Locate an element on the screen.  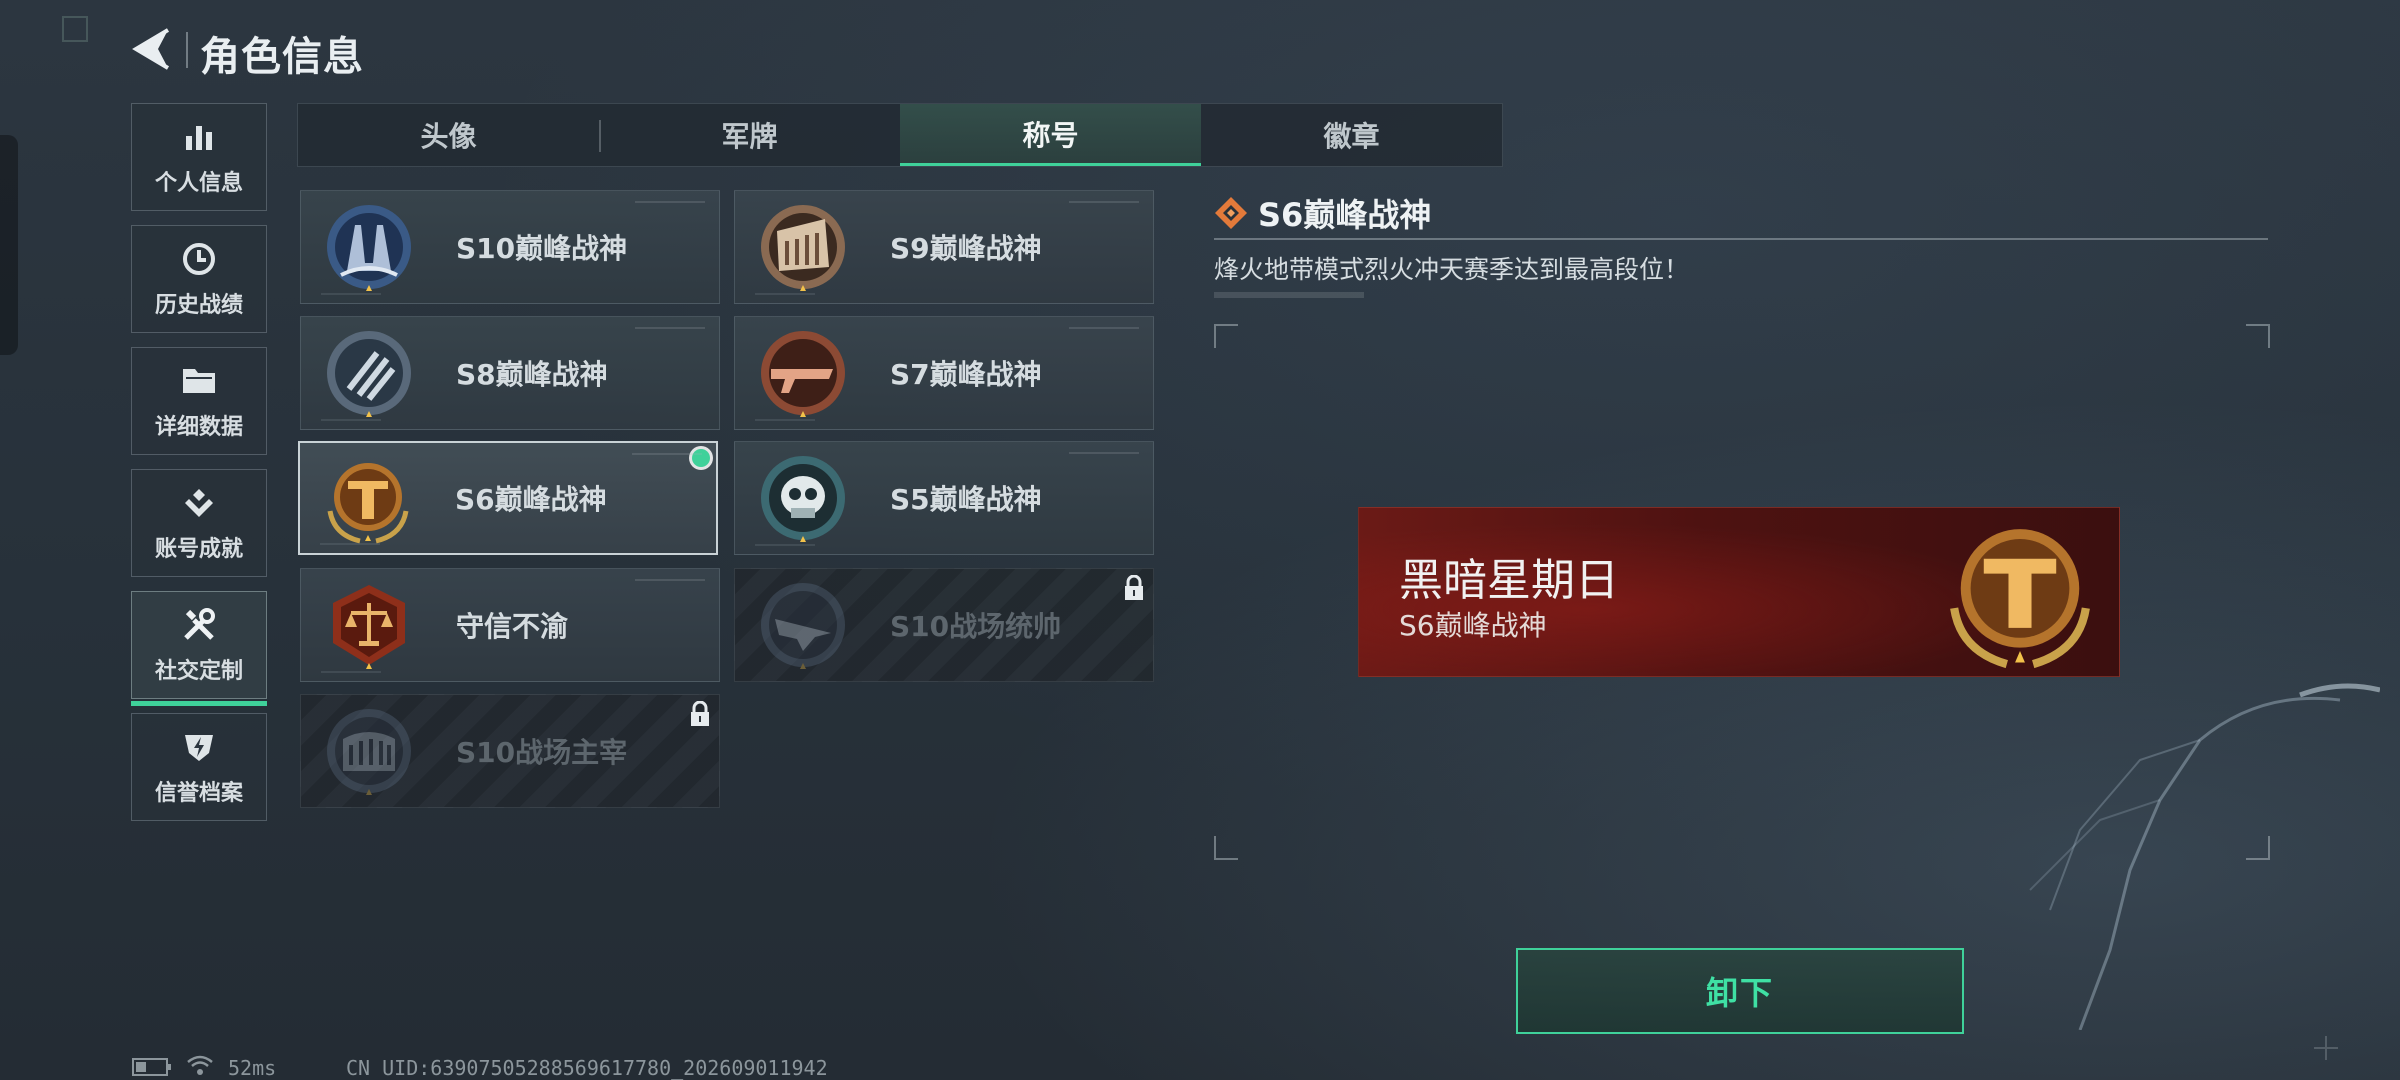
sidebar-item-label: 个人信息 is located at coordinates (198, 183).